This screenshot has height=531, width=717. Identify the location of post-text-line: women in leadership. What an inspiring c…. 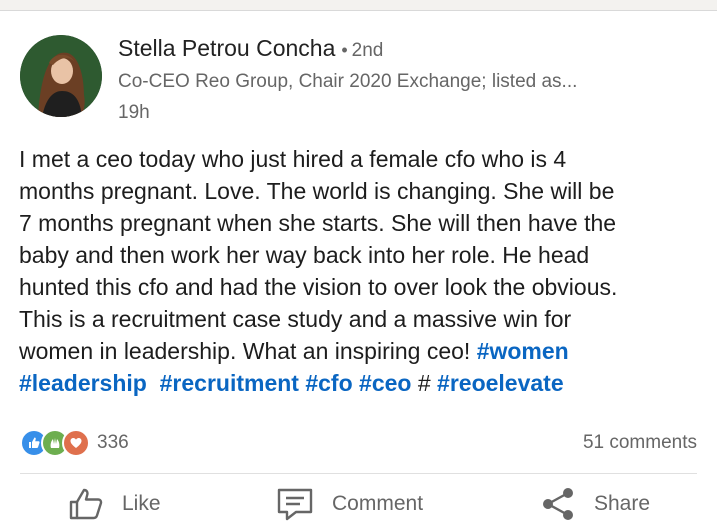
(248, 351).